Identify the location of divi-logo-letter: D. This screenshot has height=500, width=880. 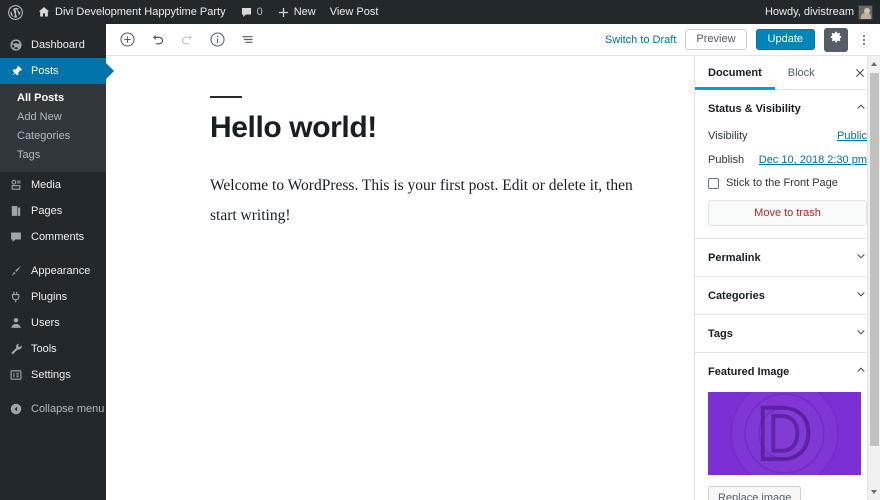
(784, 433).